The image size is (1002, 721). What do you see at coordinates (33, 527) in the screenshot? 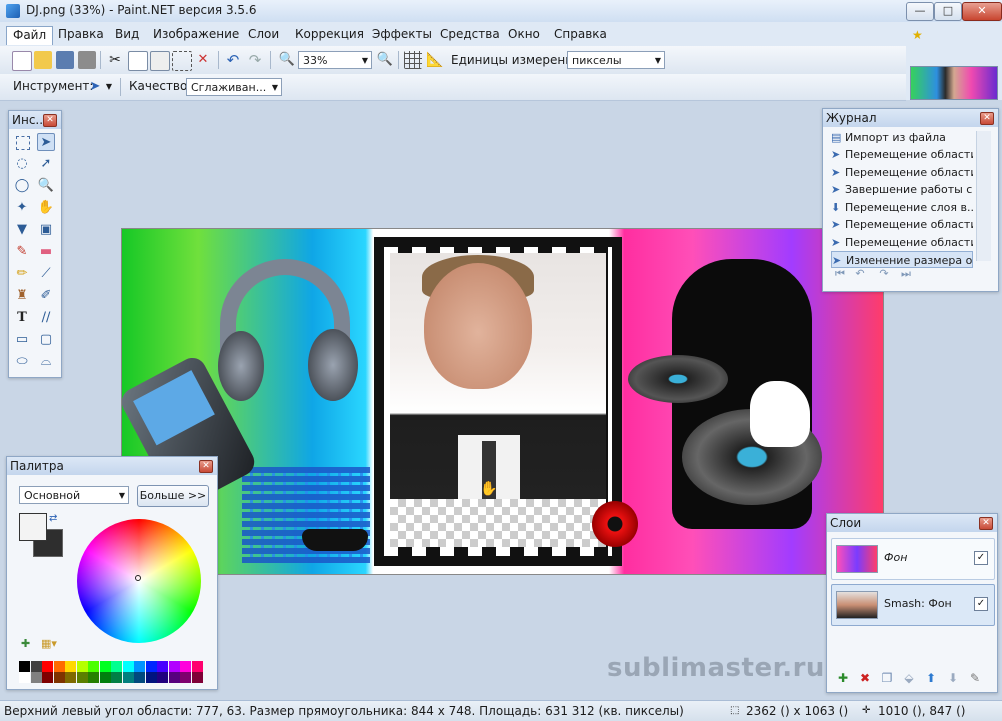
I see `primary-color` at bounding box center [33, 527].